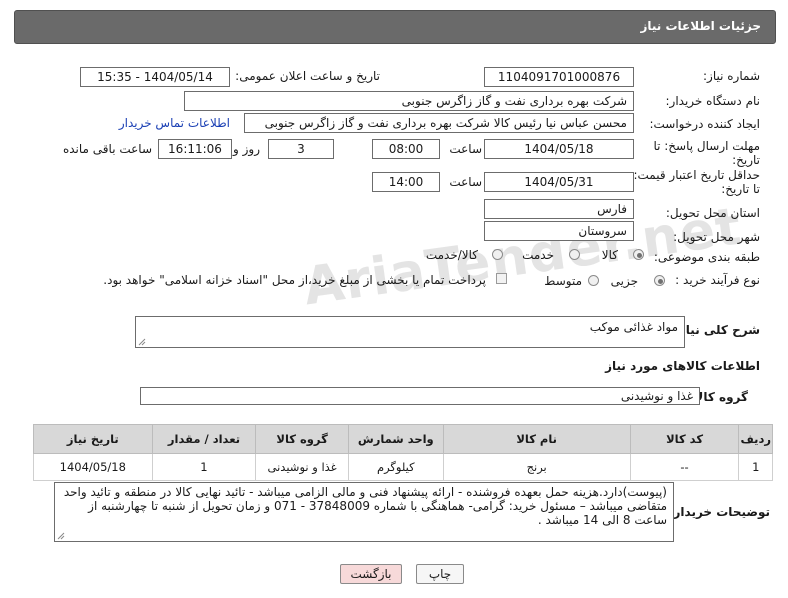 The image size is (788, 598). Describe the element at coordinates (593, 280) in the screenshot. I see `process-radio-medium` at that location.